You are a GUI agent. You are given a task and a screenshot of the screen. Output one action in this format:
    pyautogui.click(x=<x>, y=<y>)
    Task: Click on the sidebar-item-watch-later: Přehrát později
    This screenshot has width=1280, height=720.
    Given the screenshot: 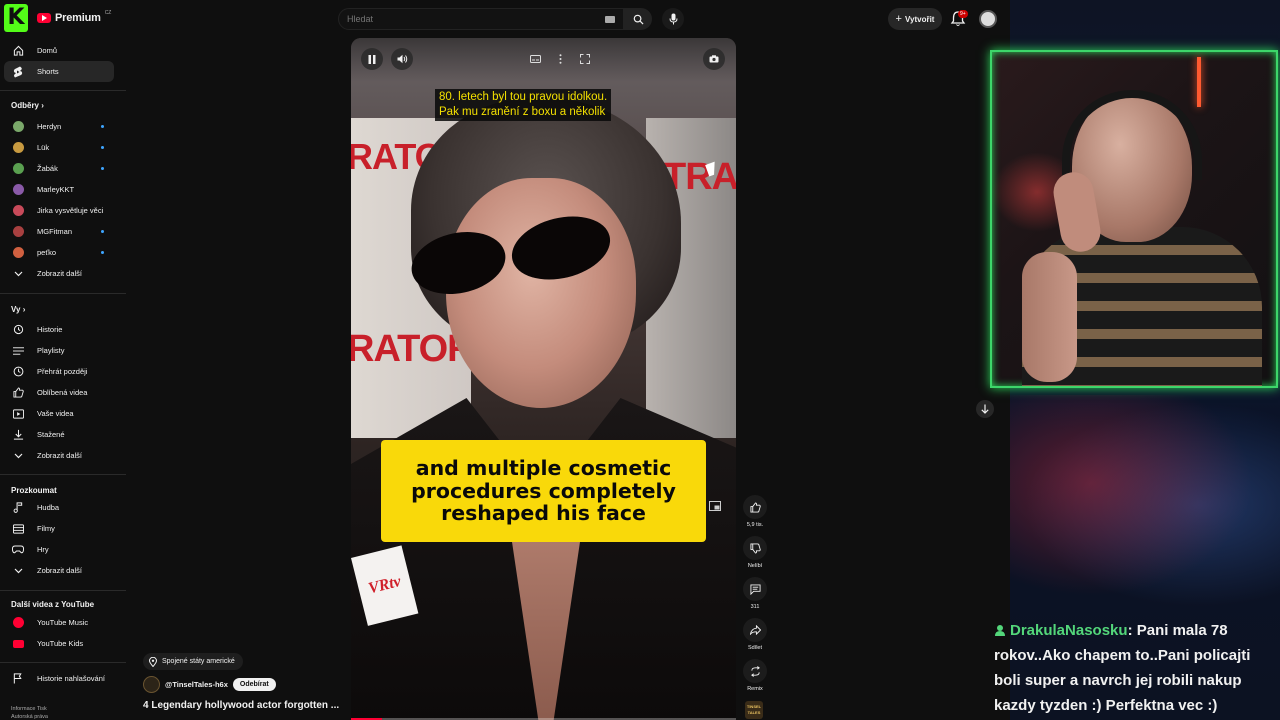 What is the action you would take?
    pyautogui.click(x=59, y=371)
    